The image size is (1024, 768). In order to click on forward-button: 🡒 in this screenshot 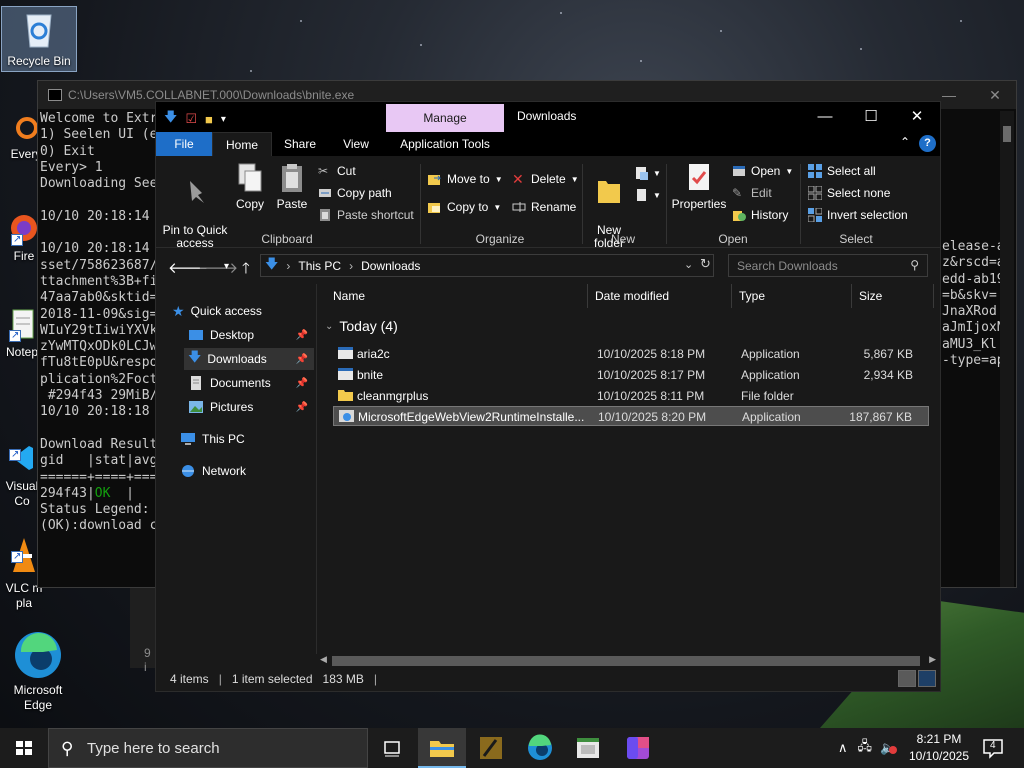, I will do `click(218, 267)`.